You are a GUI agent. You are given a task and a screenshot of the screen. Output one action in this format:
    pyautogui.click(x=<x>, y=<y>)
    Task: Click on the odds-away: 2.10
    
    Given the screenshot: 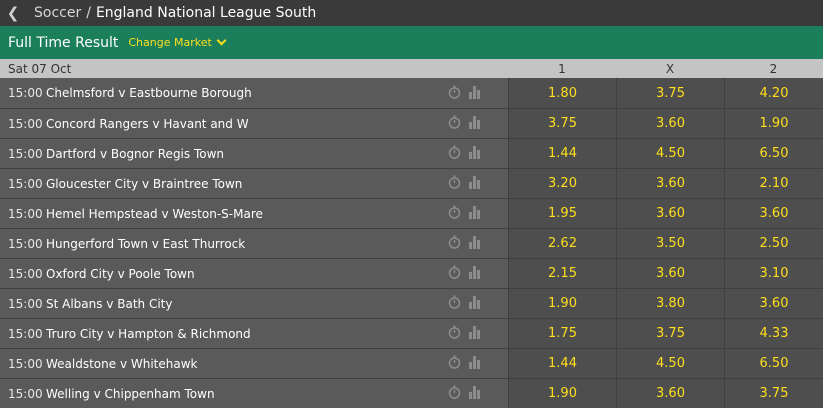 What is the action you would take?
    pyautogui.click(x=773, y=183)
    